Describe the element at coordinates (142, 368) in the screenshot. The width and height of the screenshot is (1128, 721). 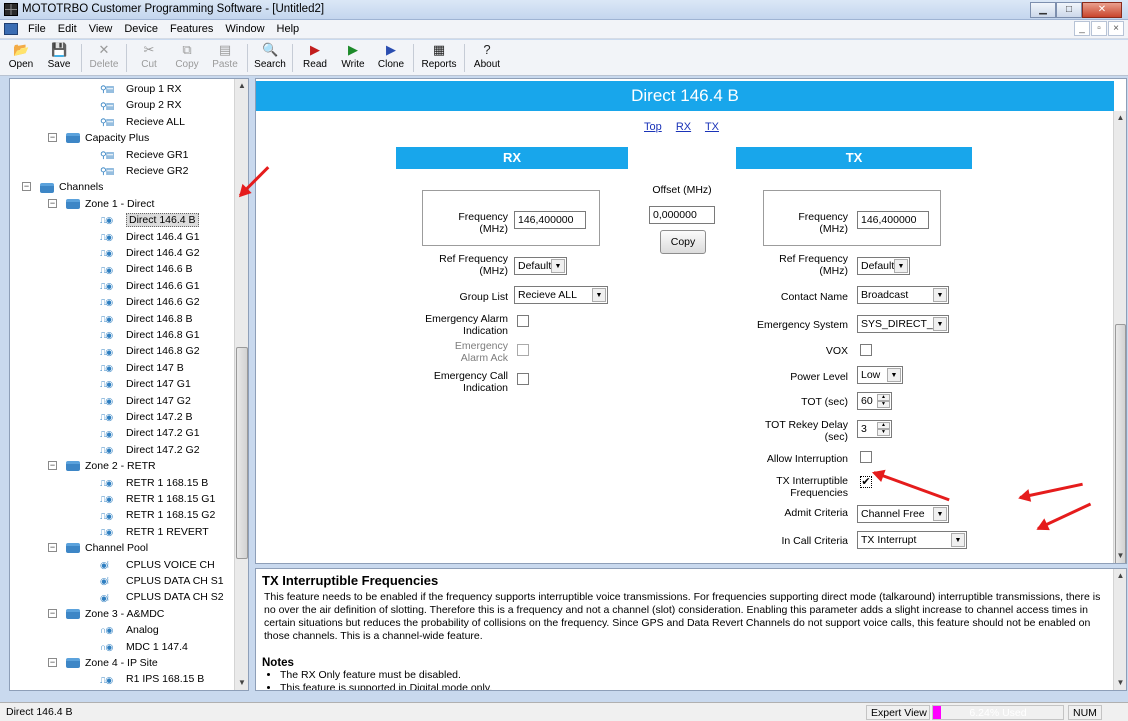
I see `tree-node: ⎍◉ Direct 147 B` at that location.